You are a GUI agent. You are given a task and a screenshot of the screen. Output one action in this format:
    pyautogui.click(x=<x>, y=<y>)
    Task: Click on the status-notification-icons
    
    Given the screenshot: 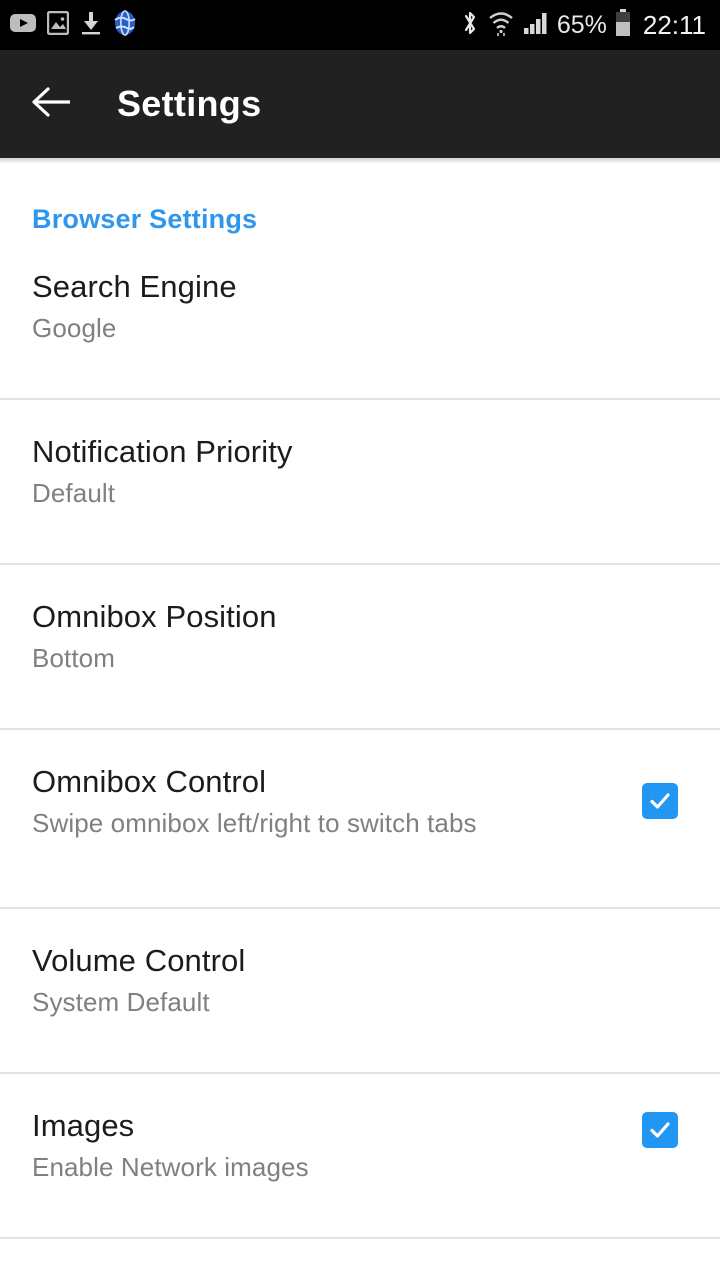 What is the action you would take?
    pyautogui.click(x=73, y=25)
    